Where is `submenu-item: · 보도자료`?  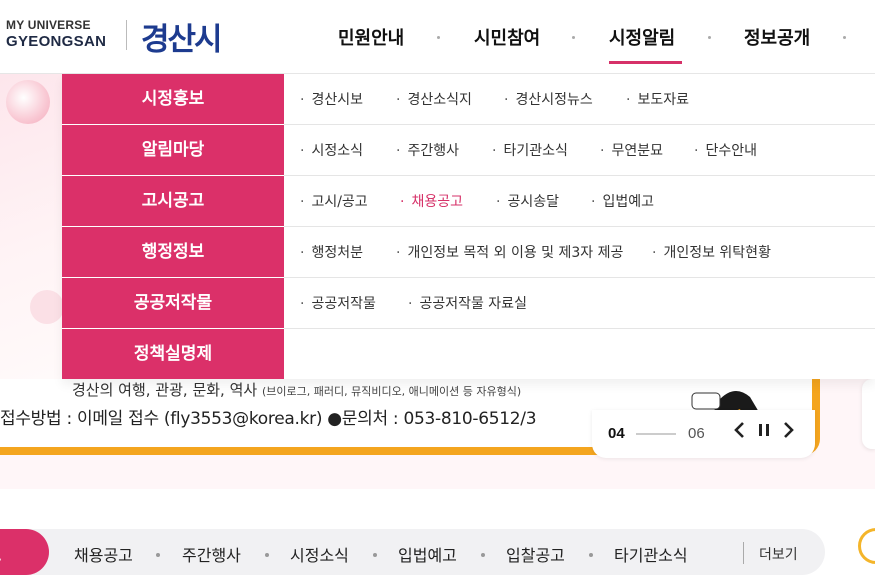
submenu-item: · 보도자료 is located at coordinates (657, 99).